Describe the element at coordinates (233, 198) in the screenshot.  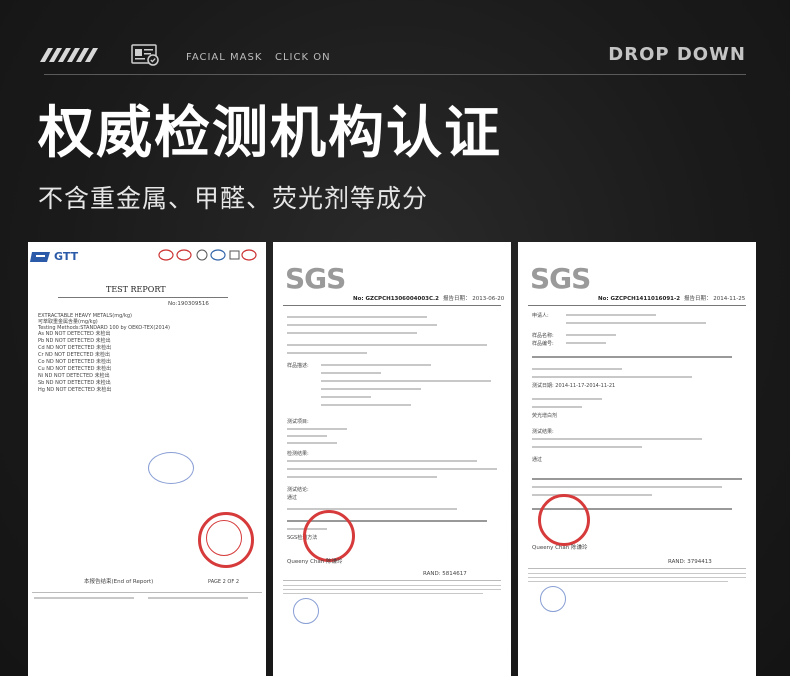
I see `page-subtitle: 不含重金属、甲醛、荧光剂等成分` at that location.